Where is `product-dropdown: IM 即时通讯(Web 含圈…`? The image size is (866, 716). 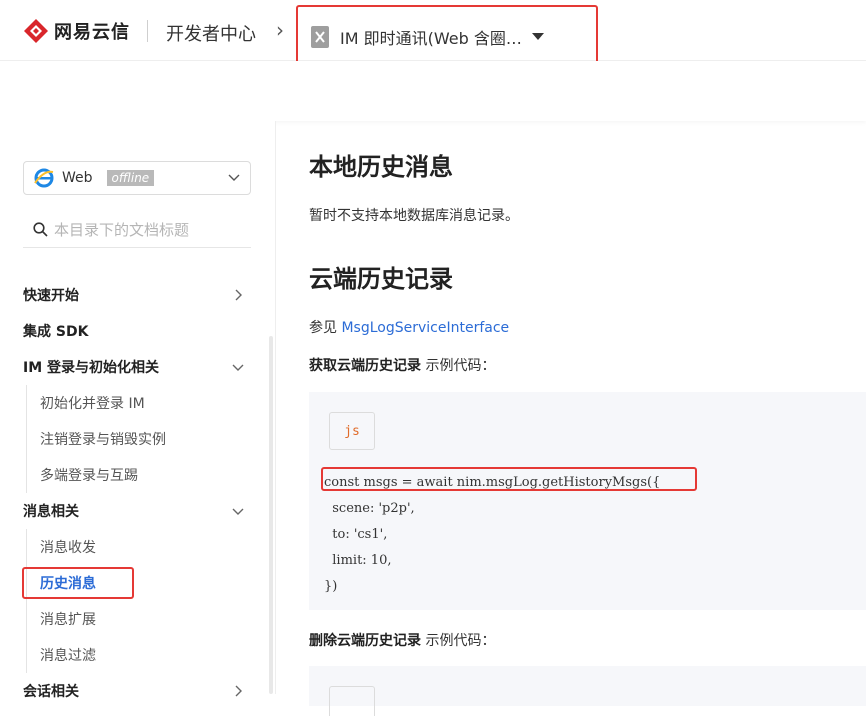 product-dropdown: IM 即时通讯(Web 含圈… is located at coordinates (447, 36).